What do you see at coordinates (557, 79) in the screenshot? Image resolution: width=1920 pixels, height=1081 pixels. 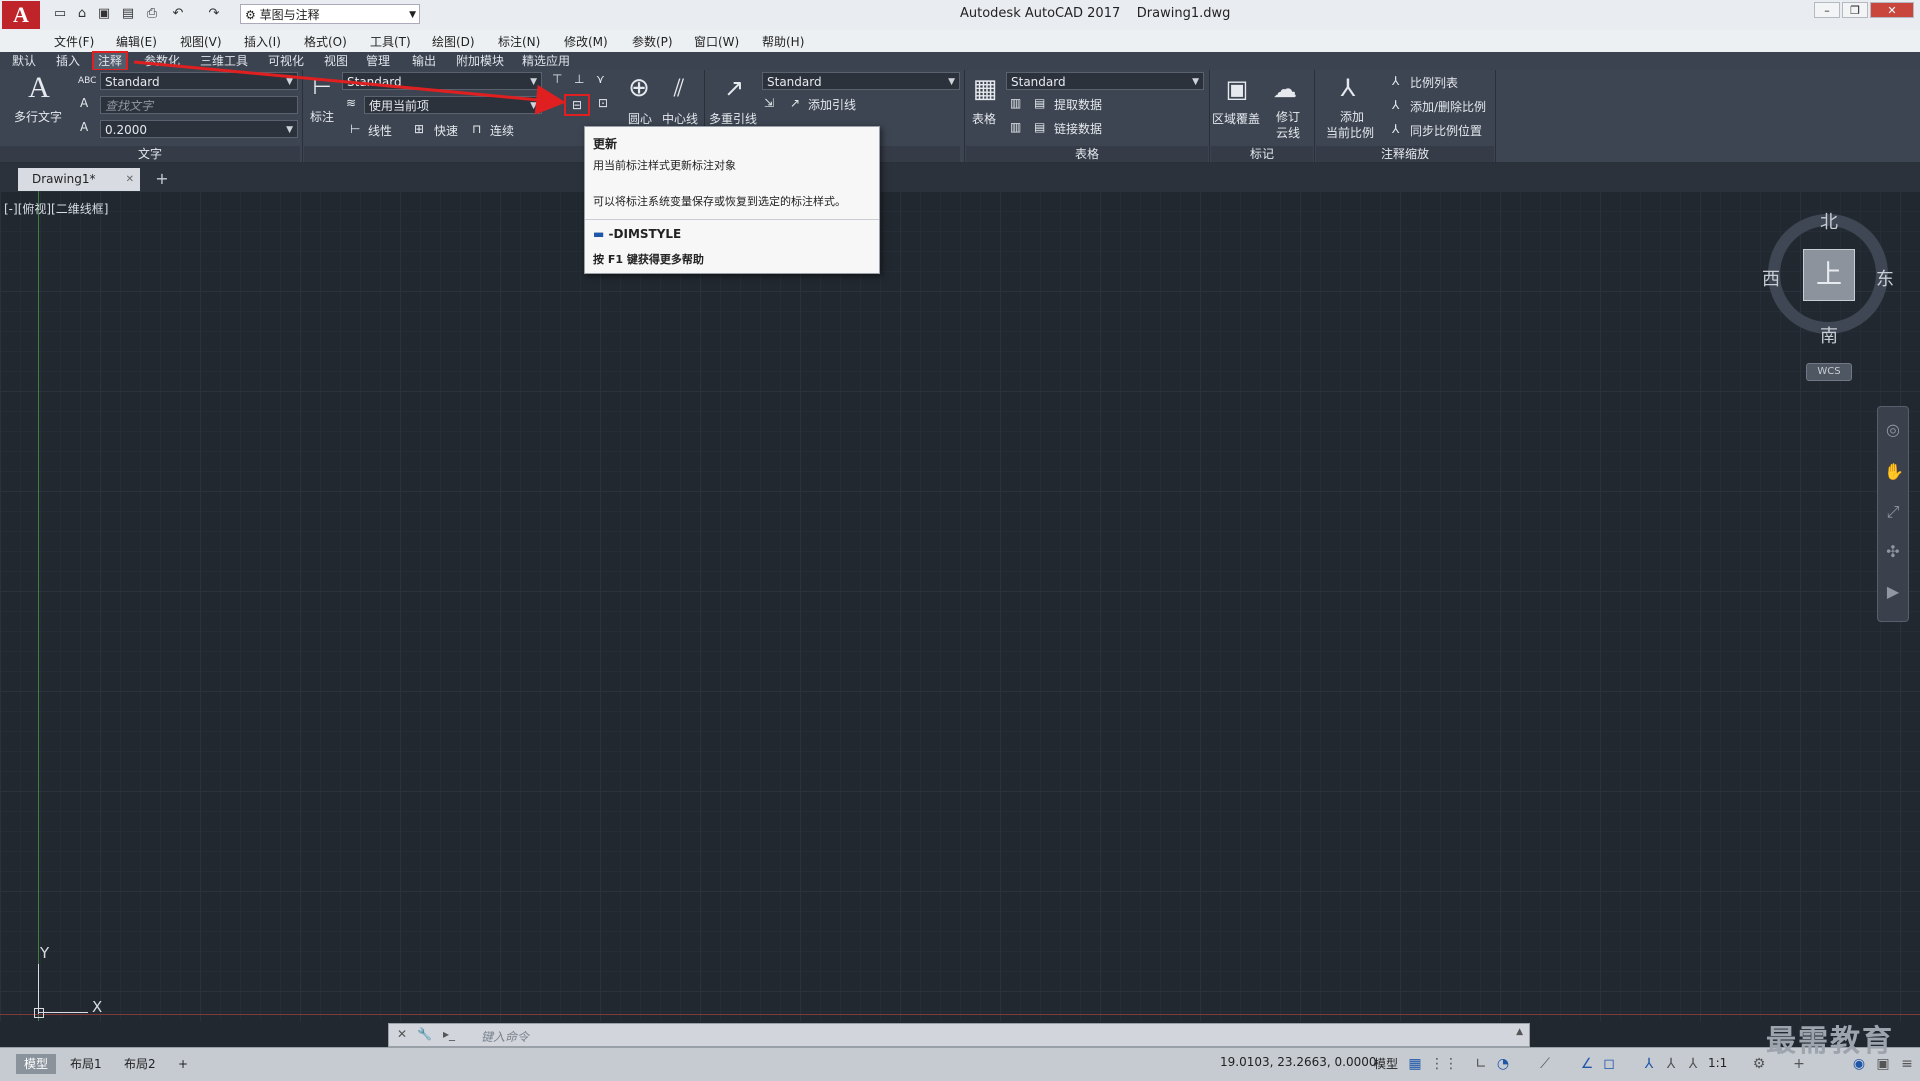 I see `dim-break-icon: ⊤` at bounding box center [557, 79].